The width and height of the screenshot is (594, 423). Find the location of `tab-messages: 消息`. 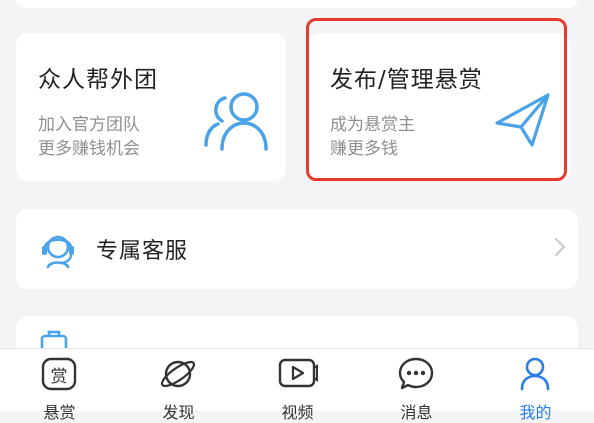

tab-messages: 消息 is located at coordinates (416, 385).